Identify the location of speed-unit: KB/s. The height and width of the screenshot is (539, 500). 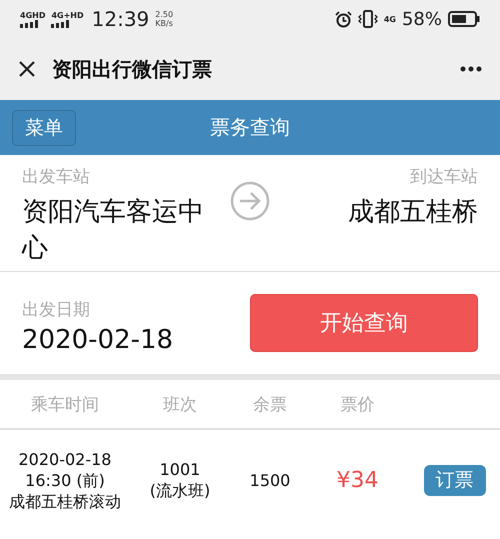
(164, 23).